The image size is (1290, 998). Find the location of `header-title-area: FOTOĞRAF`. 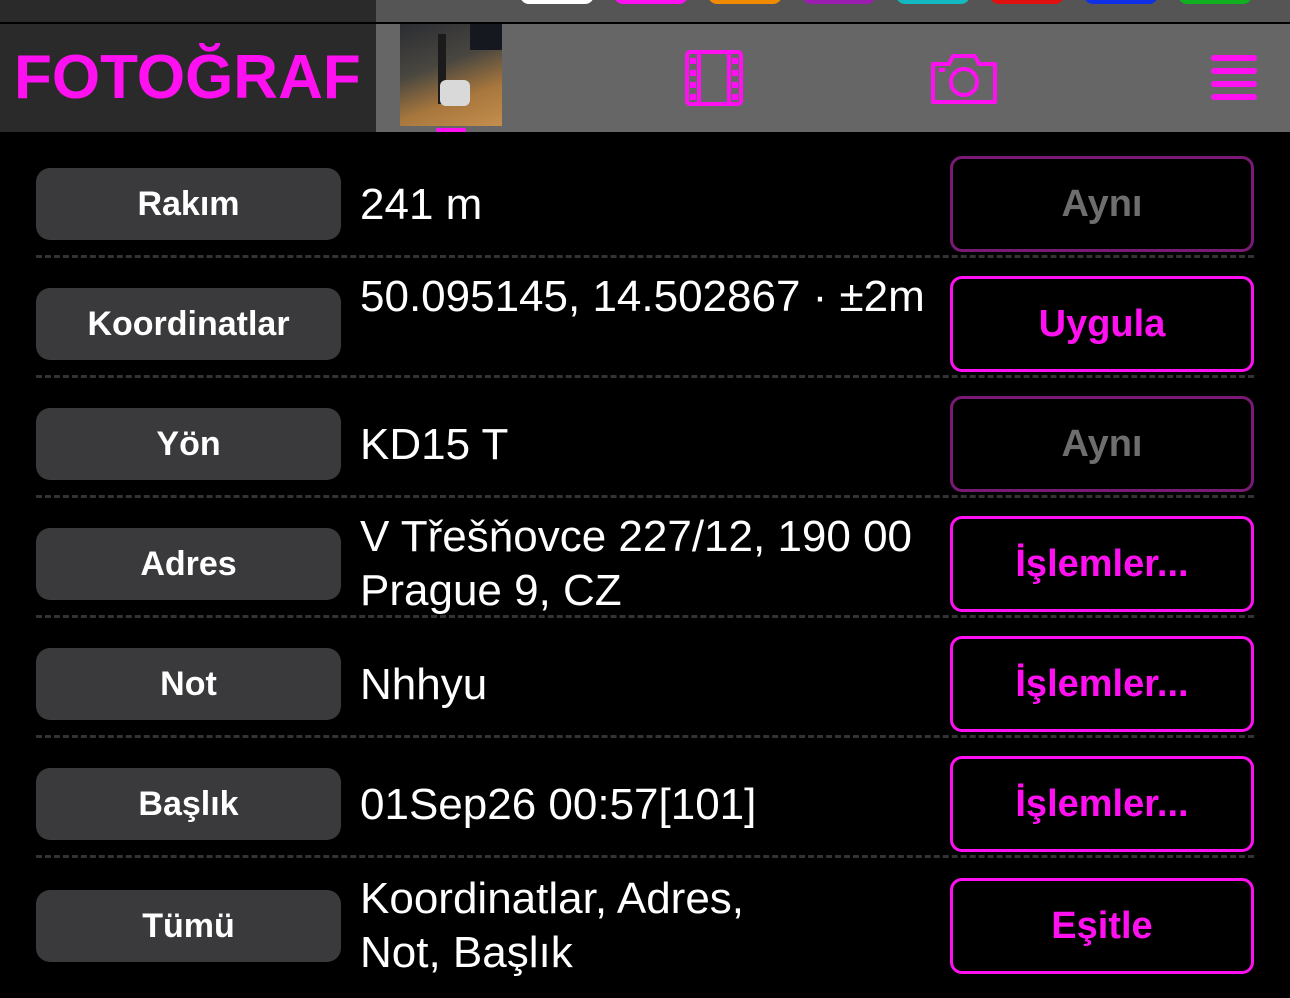

header-title-area: FOTOĞRAF is located at coordinates (188, 78).